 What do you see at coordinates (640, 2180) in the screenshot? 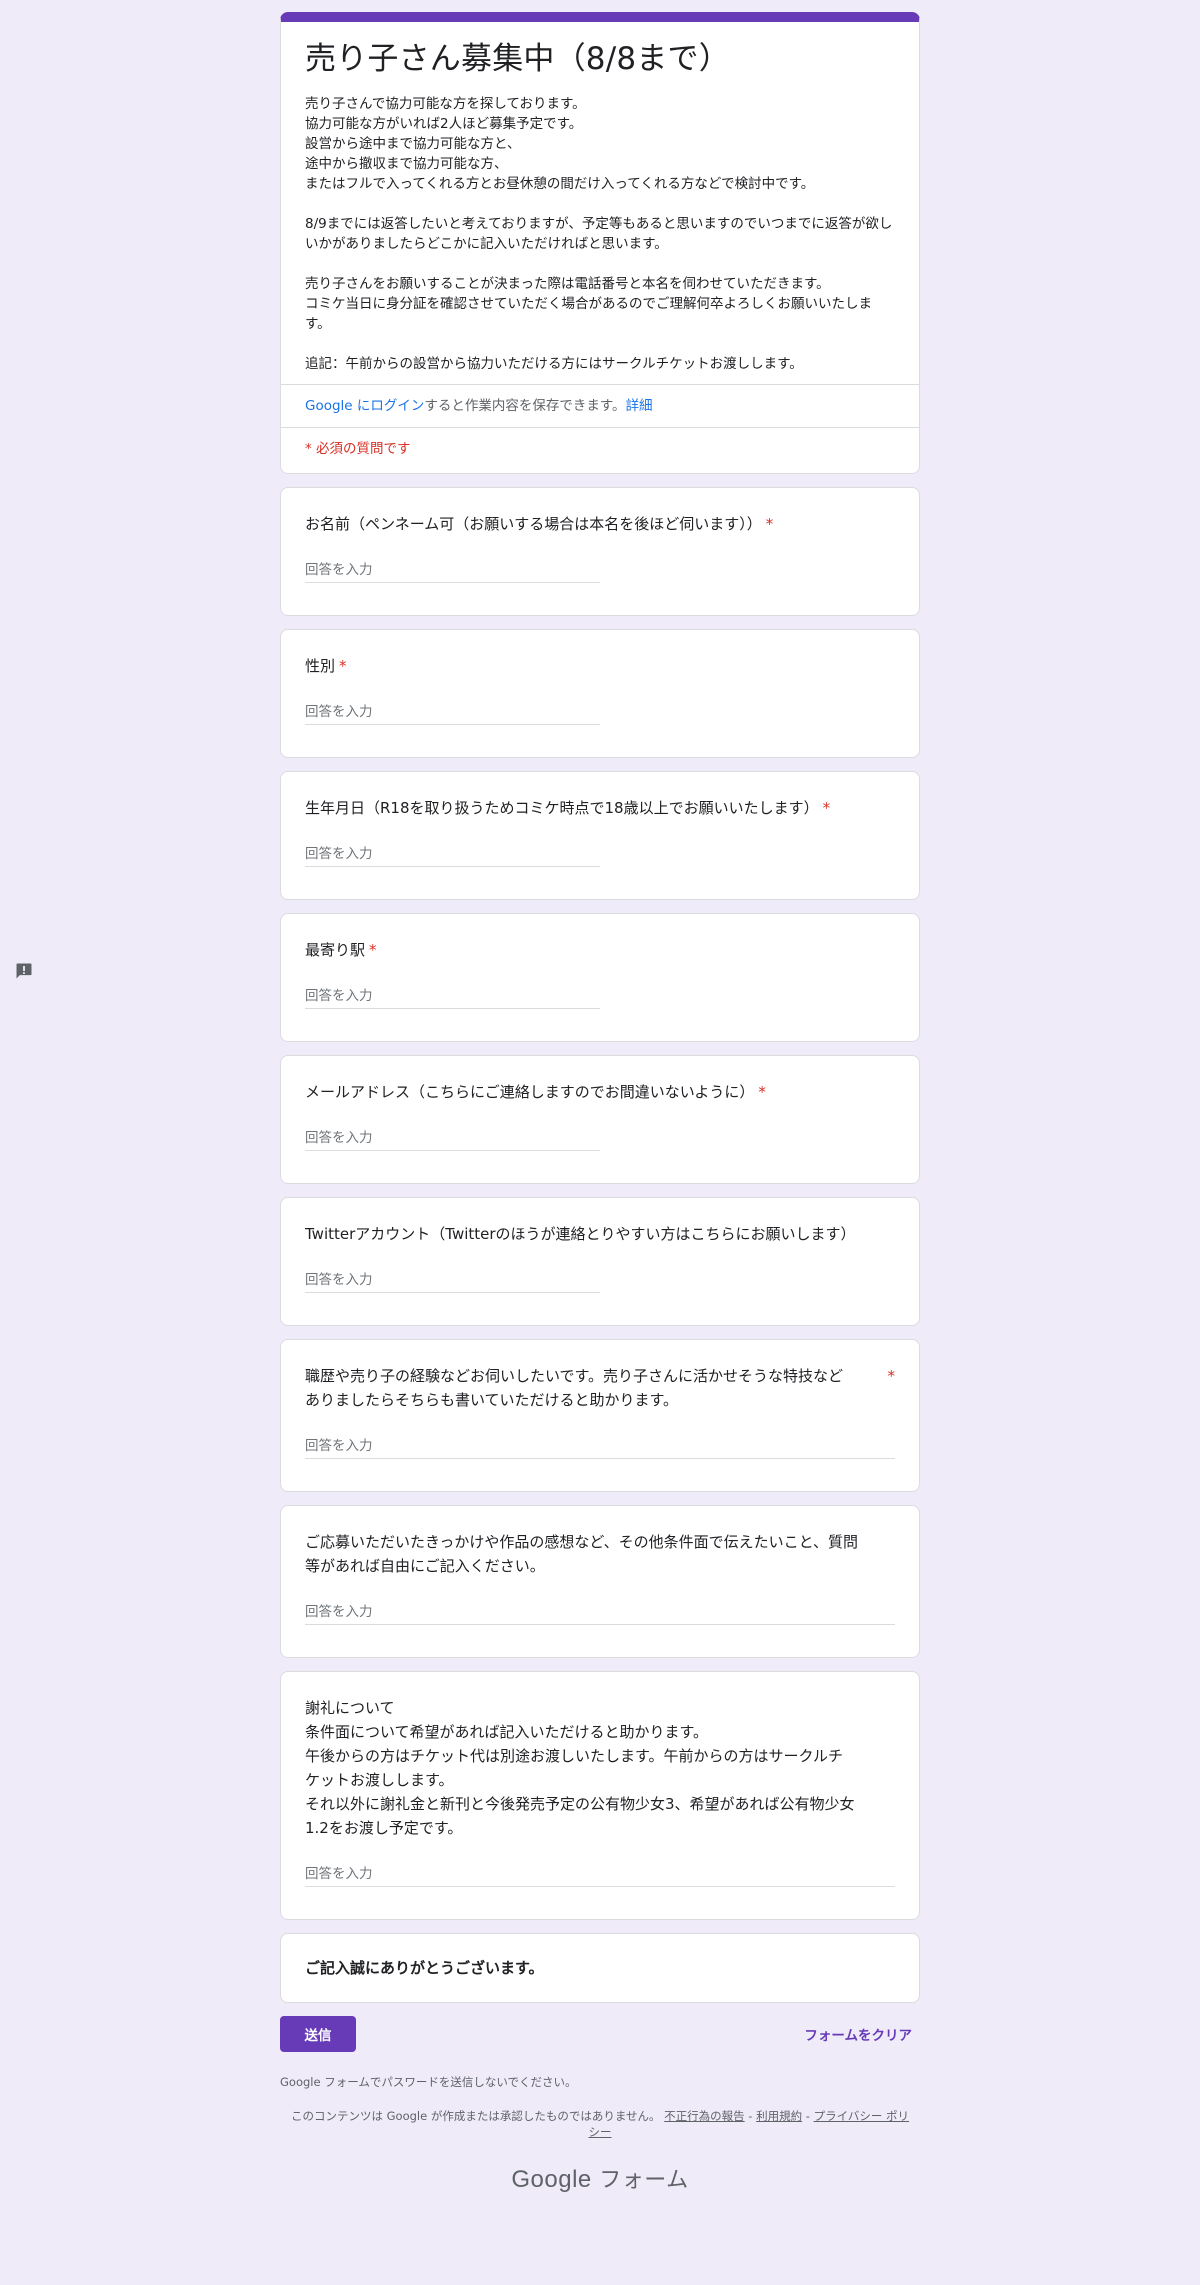
I see `forms-wordmark: フォーム` at bounding box center [640, 2180].